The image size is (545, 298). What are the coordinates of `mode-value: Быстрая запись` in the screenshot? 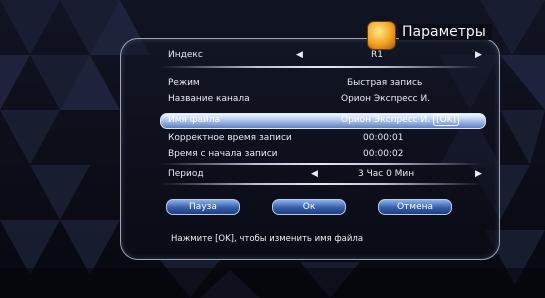 It's located at (385, 83).